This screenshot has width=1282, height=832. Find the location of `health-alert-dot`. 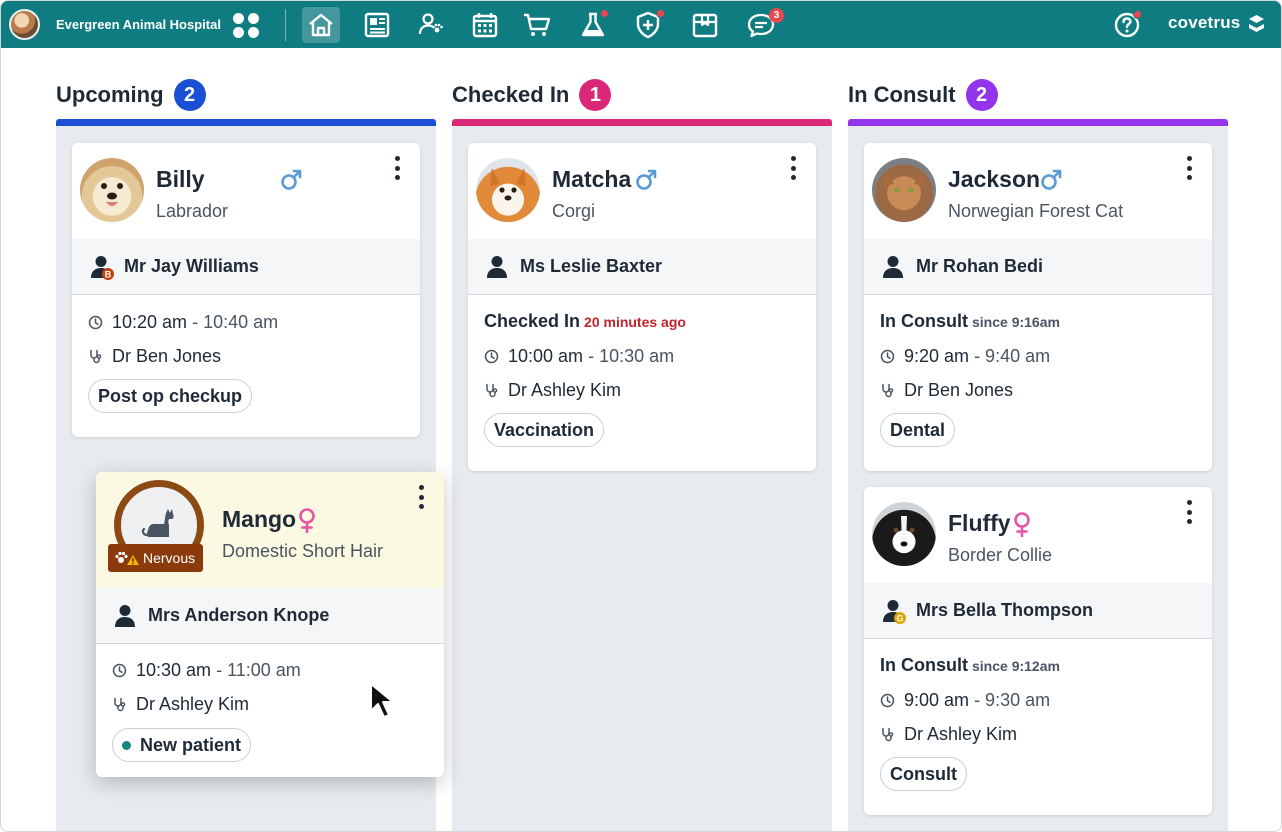

health-alert-dot is located at coordinates (660, 13).